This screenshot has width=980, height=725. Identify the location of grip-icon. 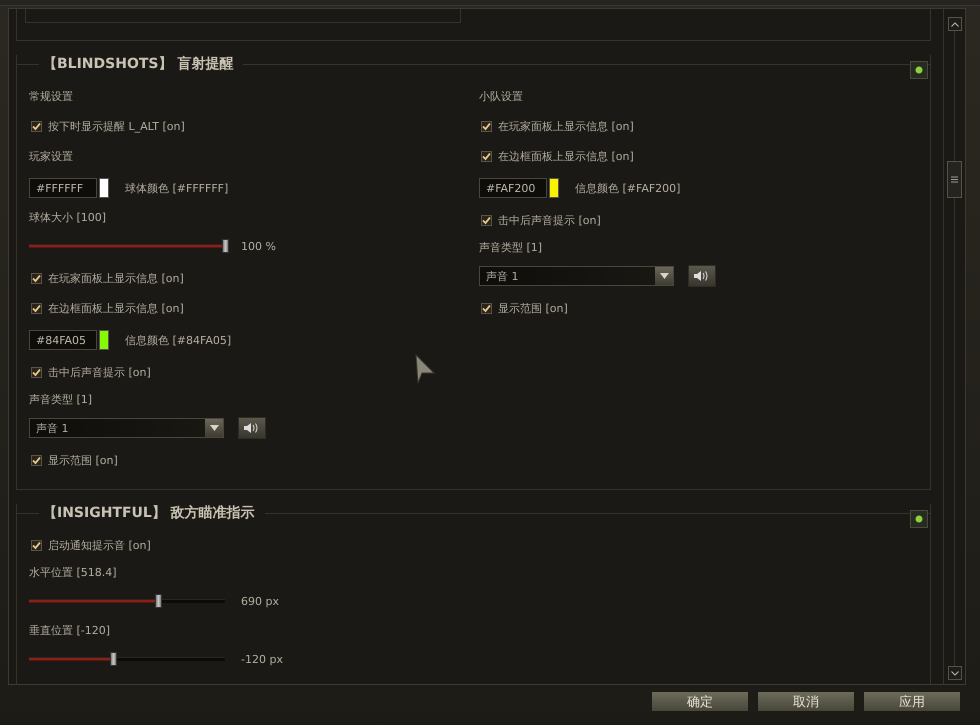
(954, 179).